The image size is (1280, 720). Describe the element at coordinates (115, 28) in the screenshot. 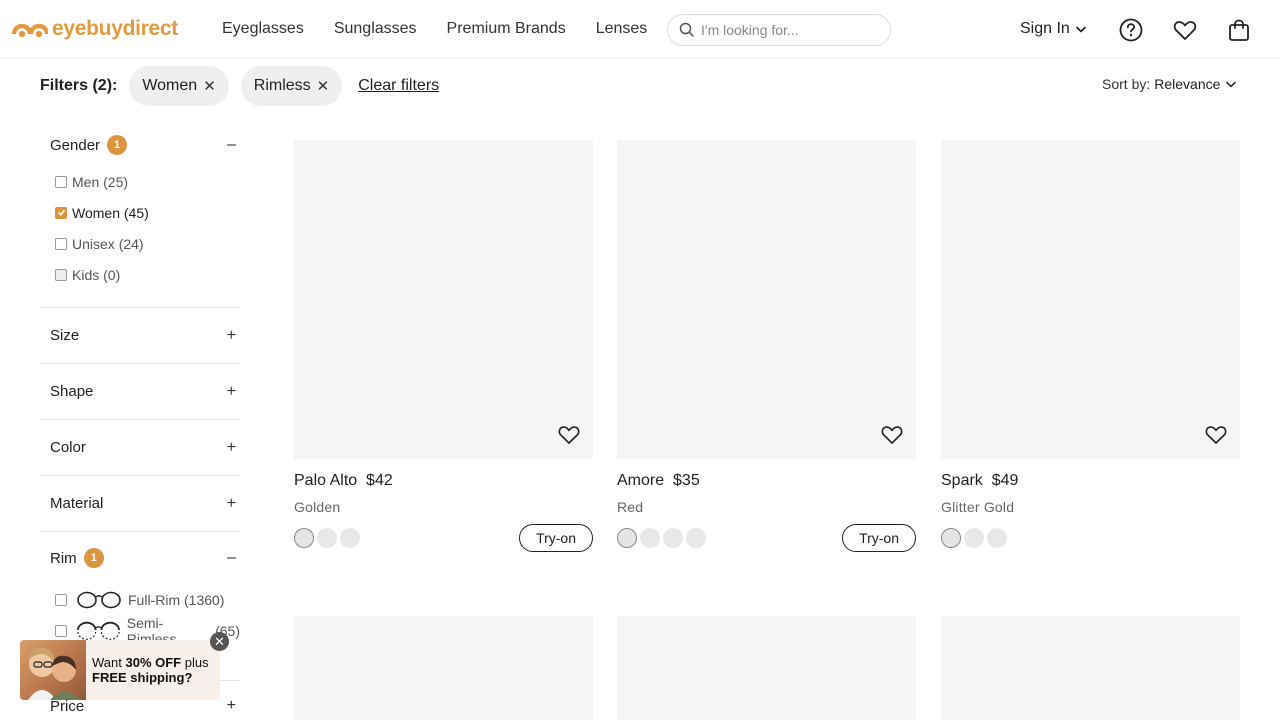

I see `logo-text: eyebuydirect` at that location.